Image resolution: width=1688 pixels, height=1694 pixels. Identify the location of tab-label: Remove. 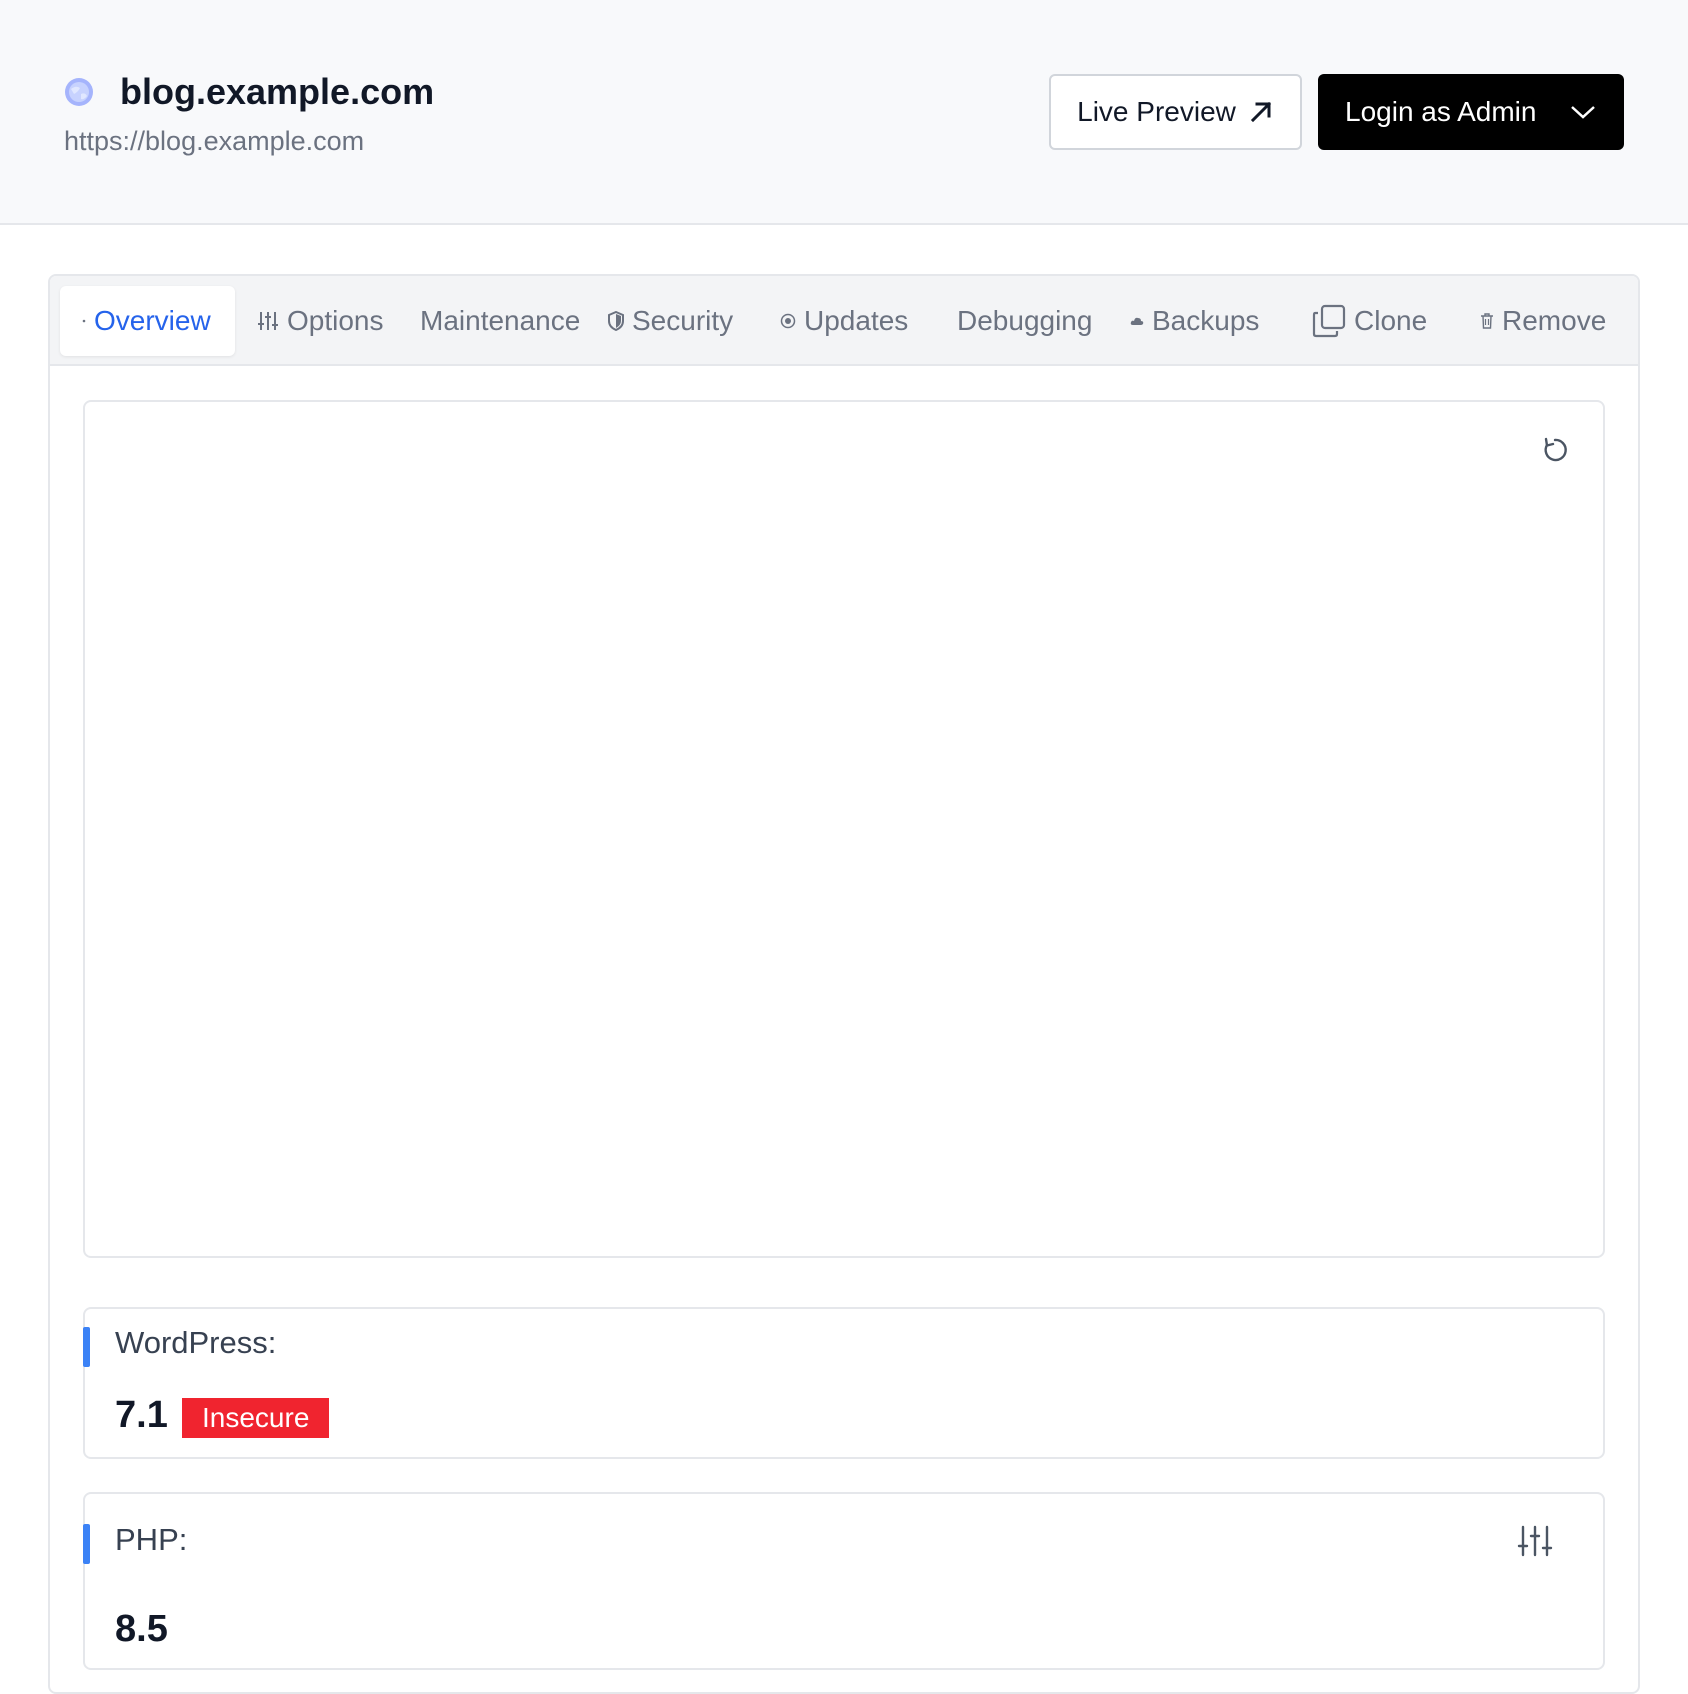
(1554, 320).